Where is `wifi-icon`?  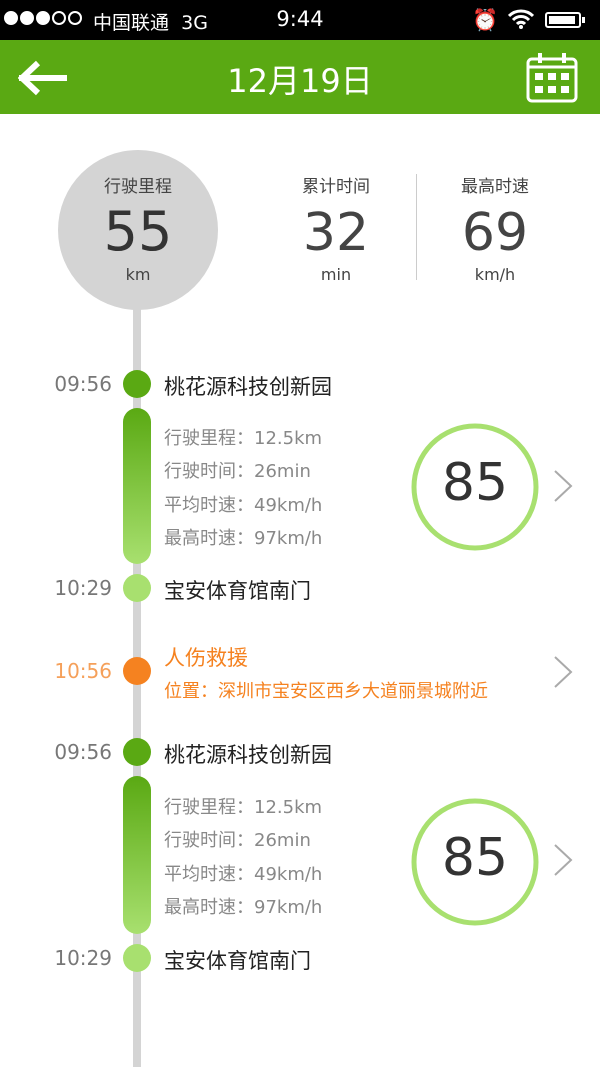
wifi-icon is located at coordinates (521, 19).